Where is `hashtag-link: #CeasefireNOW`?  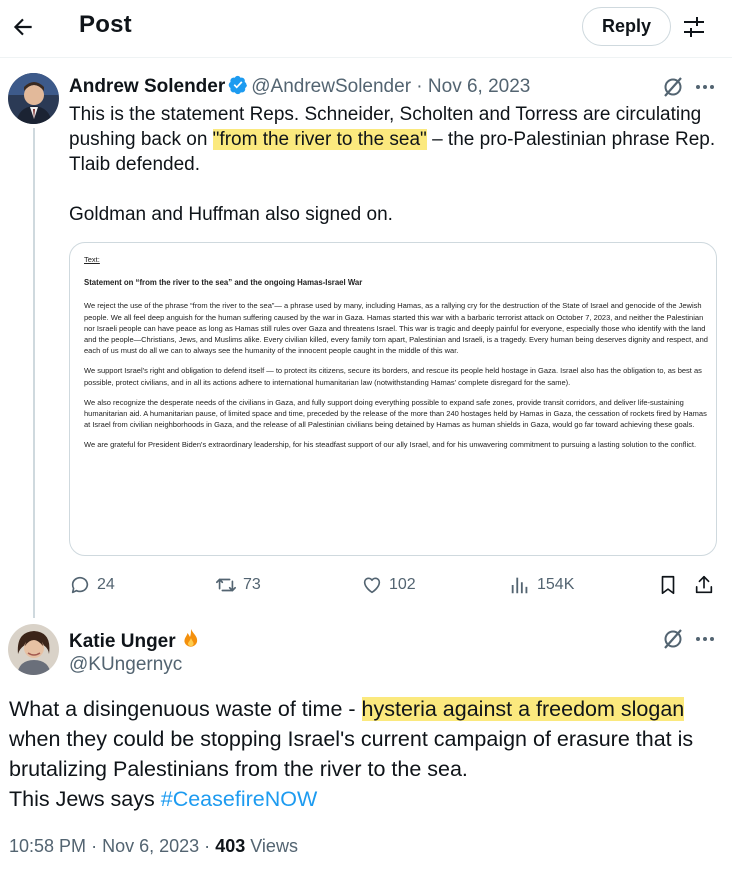 hashtag-link: #CeasefireNOW is located at coordinates (239, 799).